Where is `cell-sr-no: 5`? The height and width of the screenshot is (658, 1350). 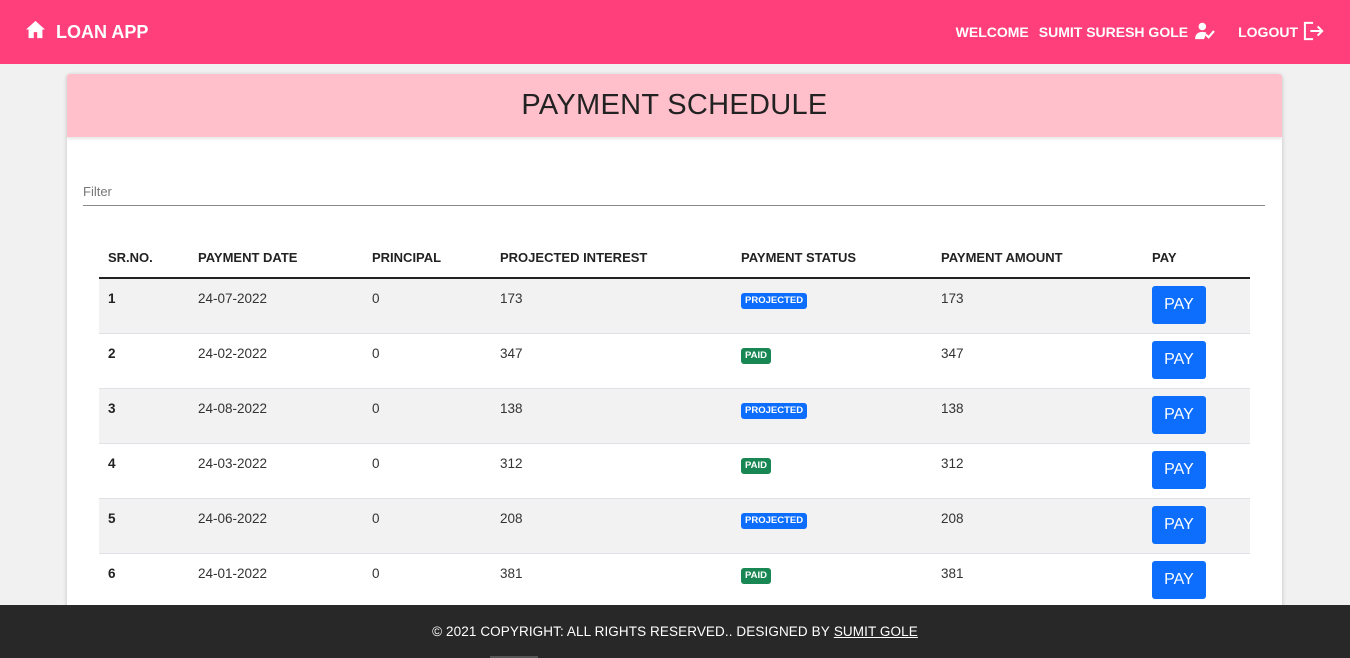 cell-sr-no: 5 is located at coordinates (144, 526).